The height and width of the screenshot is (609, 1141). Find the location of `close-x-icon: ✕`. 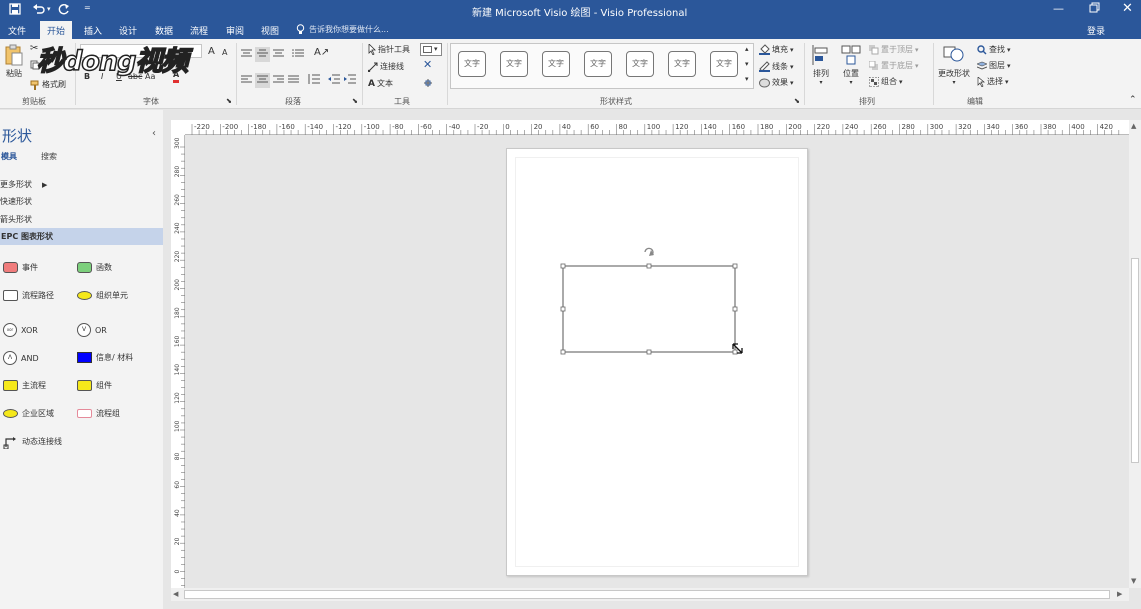

close-x-icon: ✕ is located at coordinates (427, 64).